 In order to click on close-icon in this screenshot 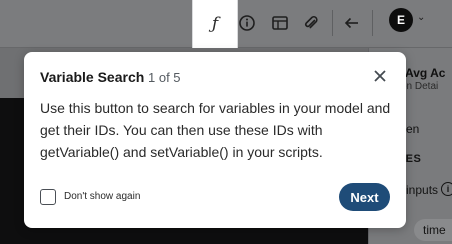, I will do `click(380, 76)`.